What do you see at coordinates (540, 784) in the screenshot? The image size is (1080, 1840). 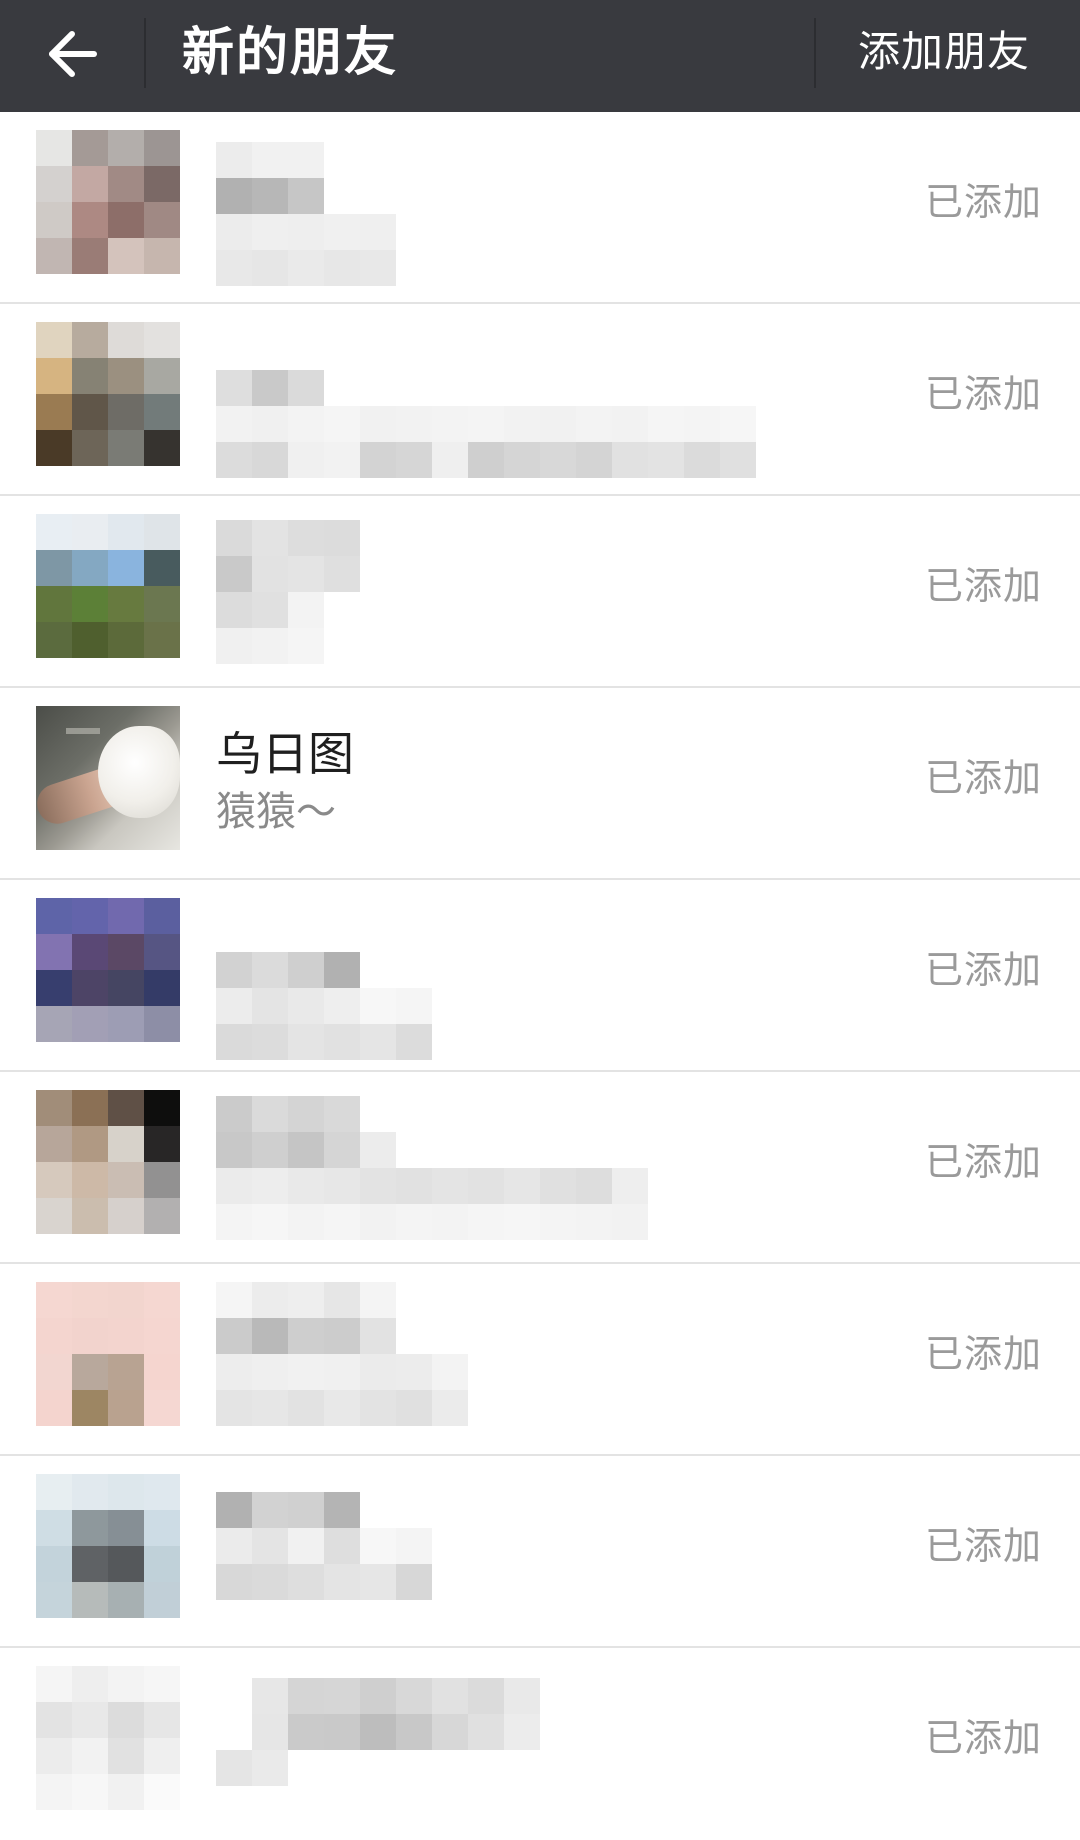 I see `friend-row: 乌日图 猿猿～ 已添加` at bounding box center [540, 784].